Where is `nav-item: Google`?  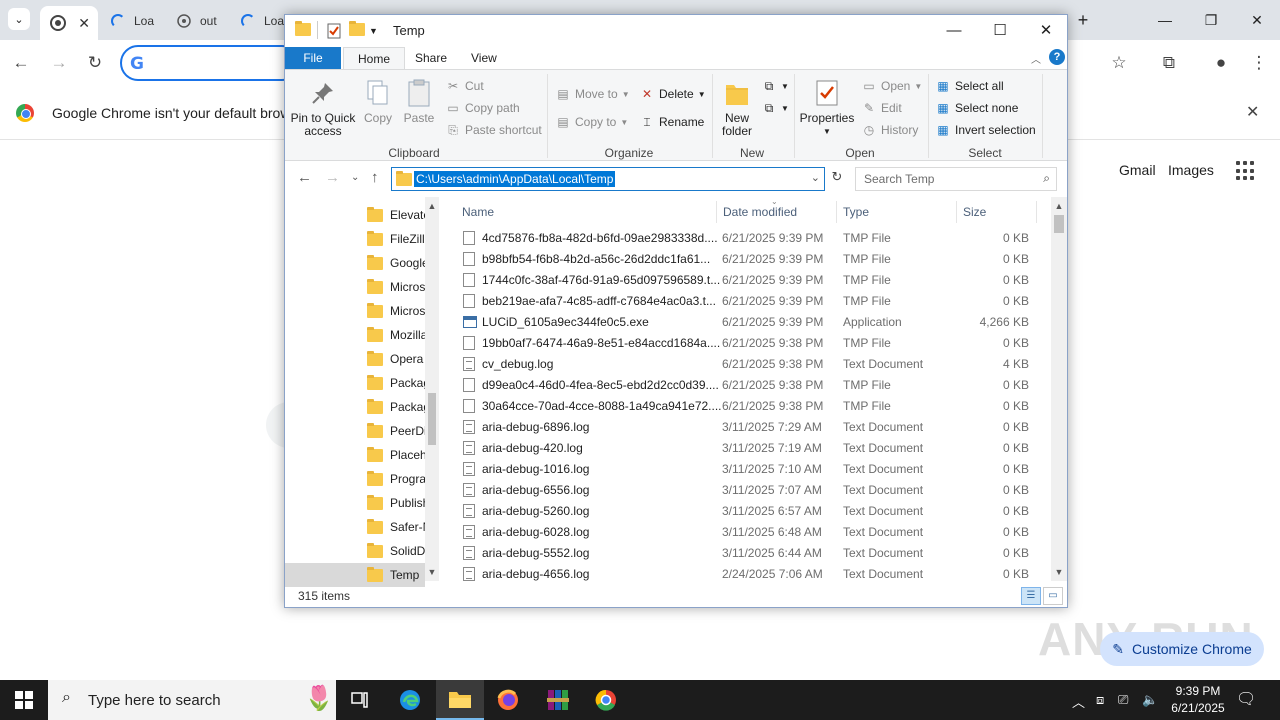 nav-item: Google is located at coordinates (355, 263).